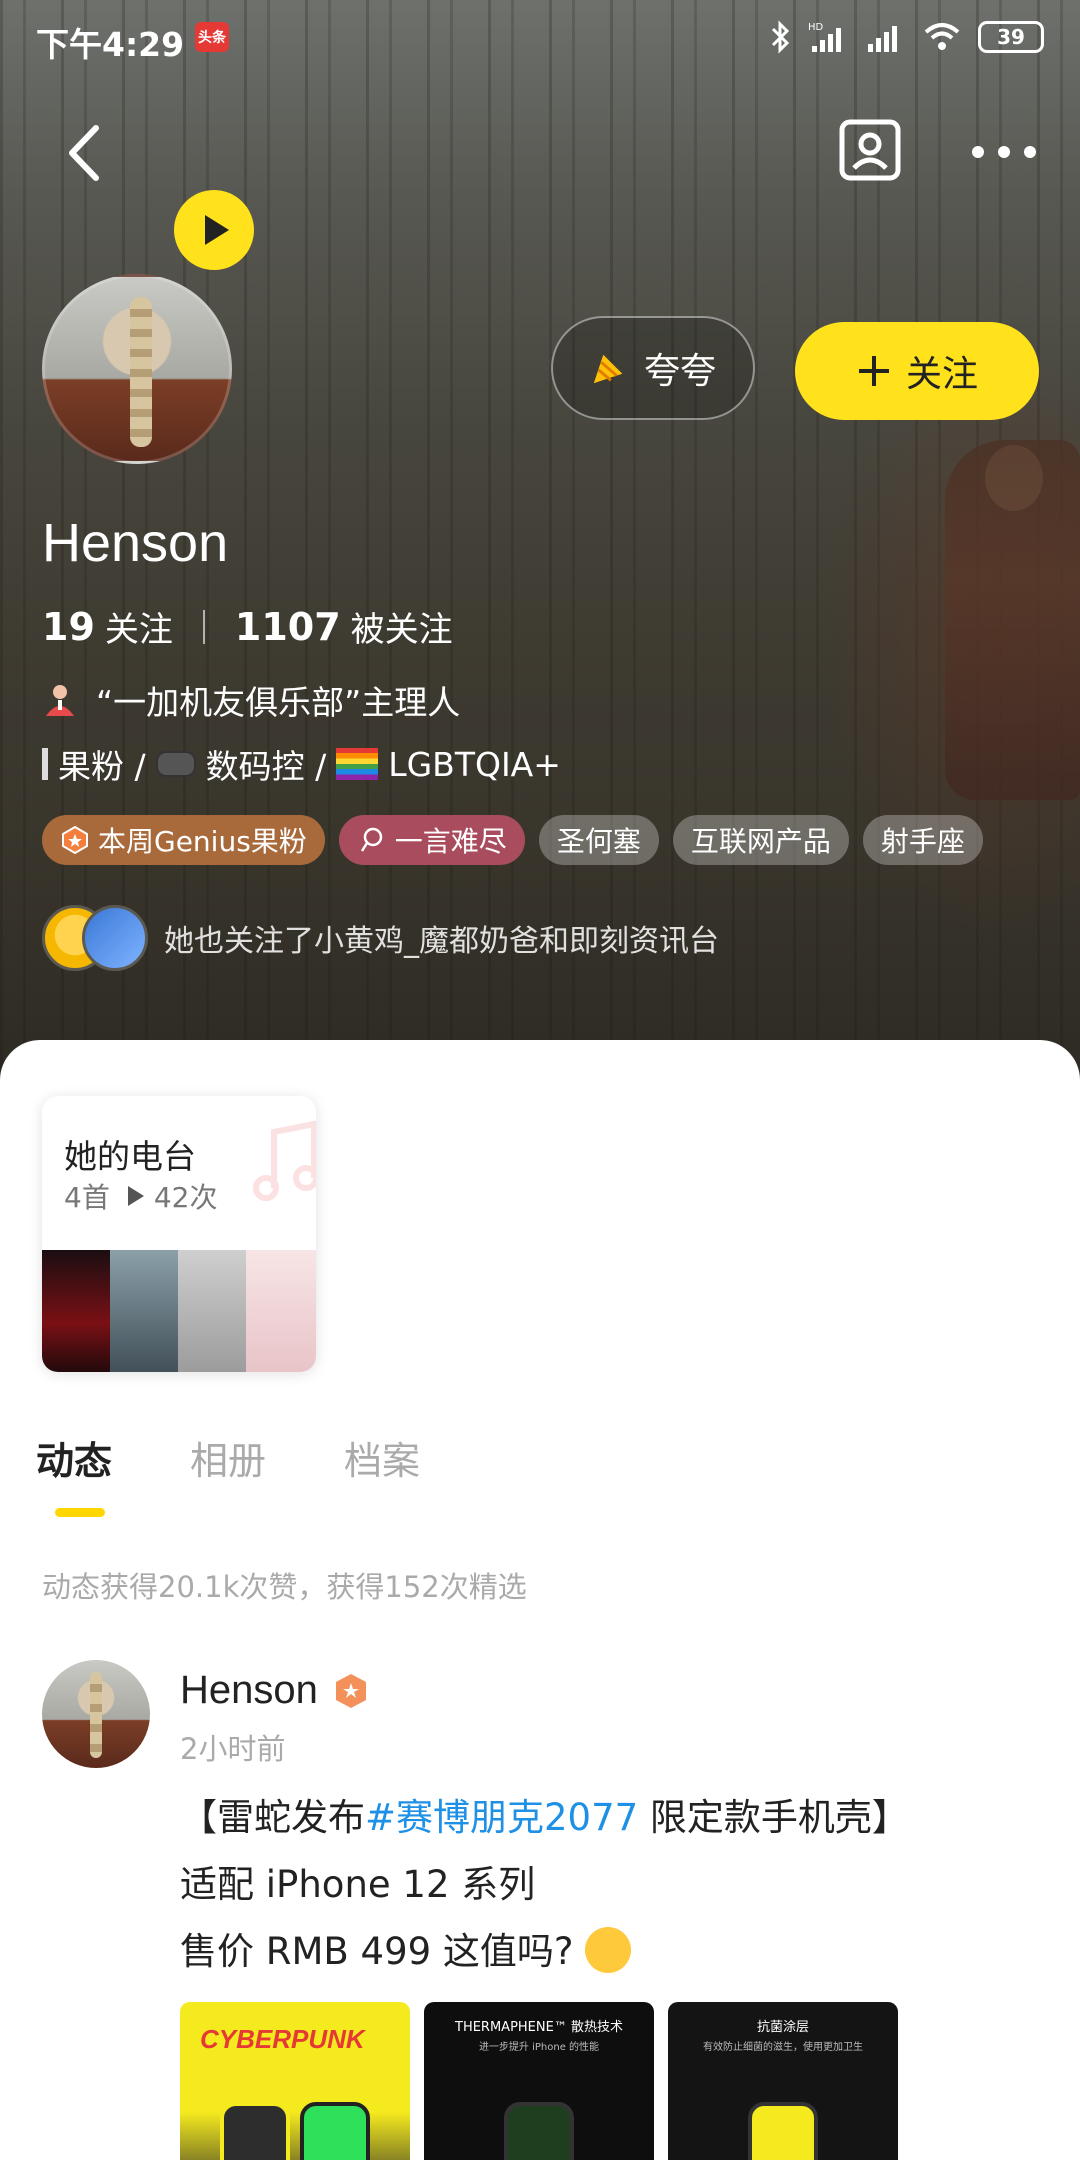 This screenshot has height=2160, width=1080. What do you see at coordinates (110, 44) in the screenshot?
I see `status-time: 下午4:29` at bounding box center [110, 44].